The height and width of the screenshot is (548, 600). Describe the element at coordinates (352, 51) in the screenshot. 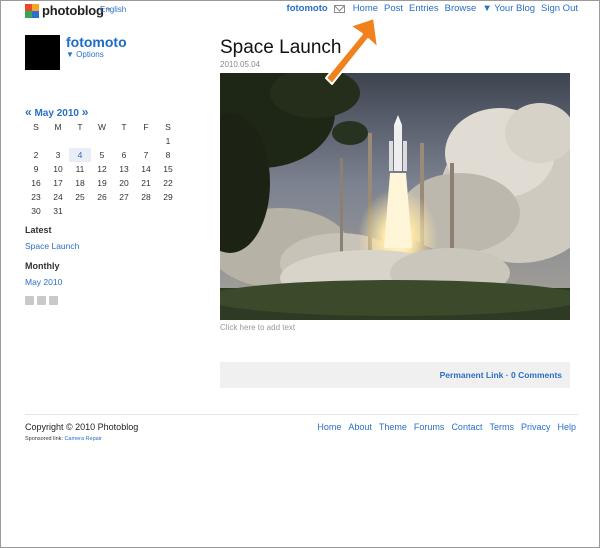

I see `pointer-arrow-icon` at that location.